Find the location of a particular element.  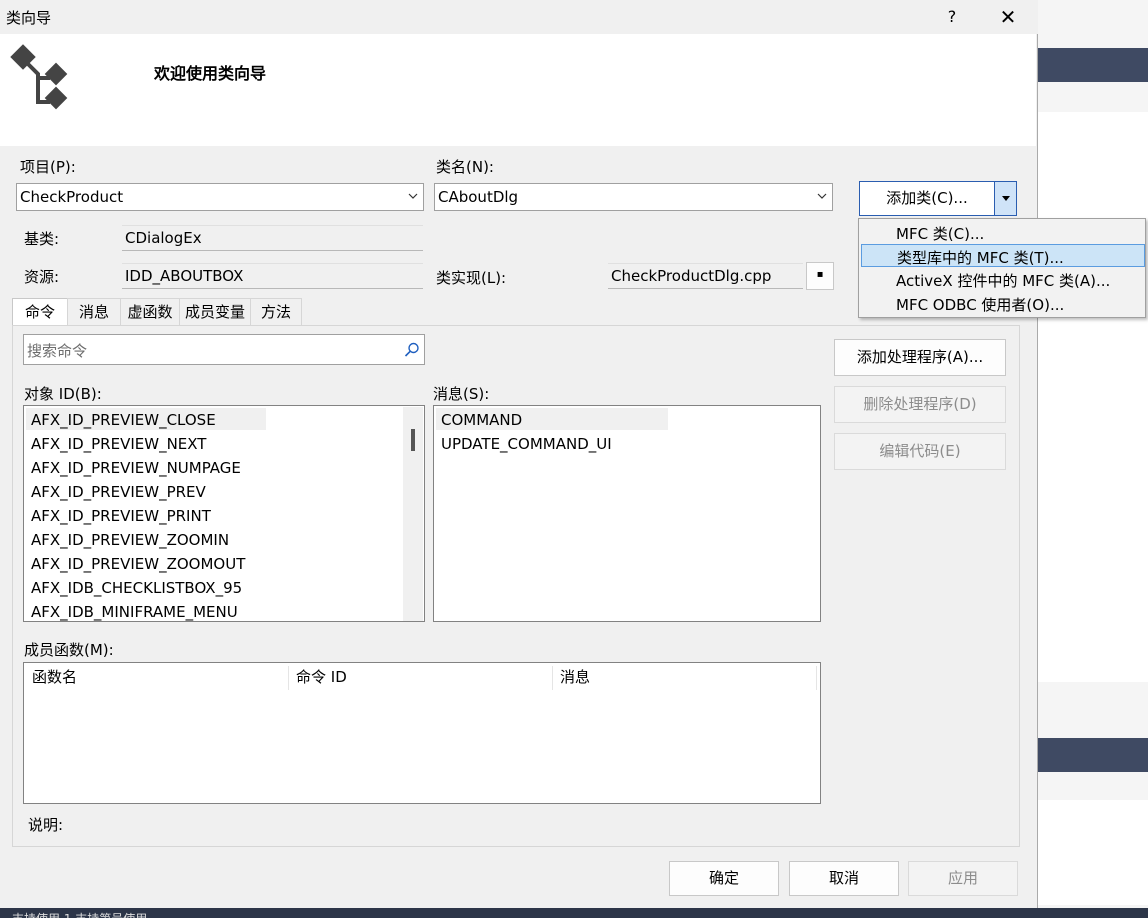

list-item: AFX_ID_PREVIEW_NUMPAGE is located at coordinates (136, 468).